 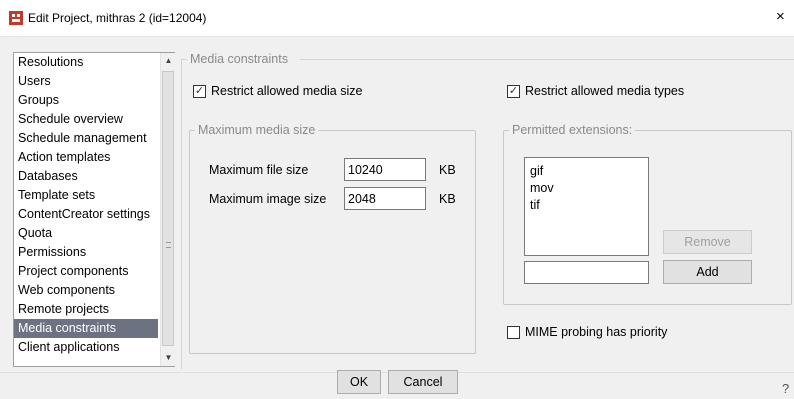 I want to click on sidebar-item: Schedule management, so click(x=86, y=138).